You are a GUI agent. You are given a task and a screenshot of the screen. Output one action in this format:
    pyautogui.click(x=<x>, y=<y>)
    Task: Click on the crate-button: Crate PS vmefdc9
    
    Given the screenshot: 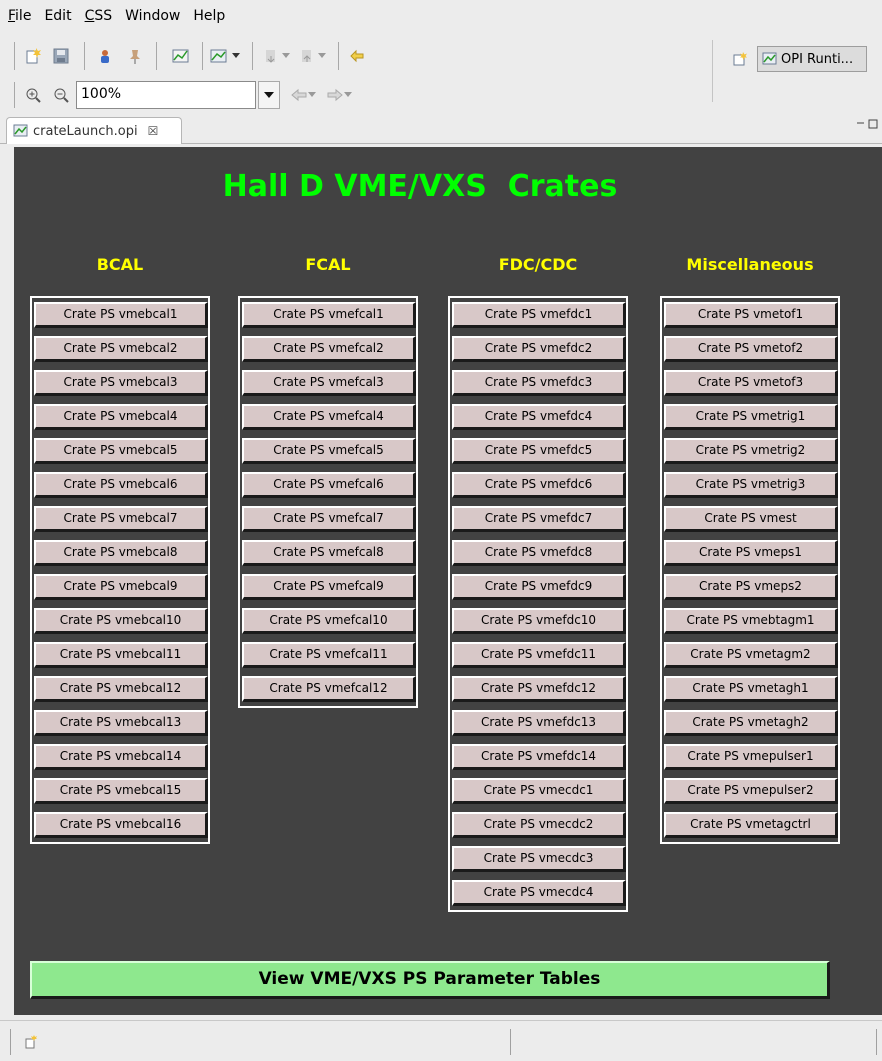 What is the action you would take?
    pyautogui.click(x=539, y=587)
    